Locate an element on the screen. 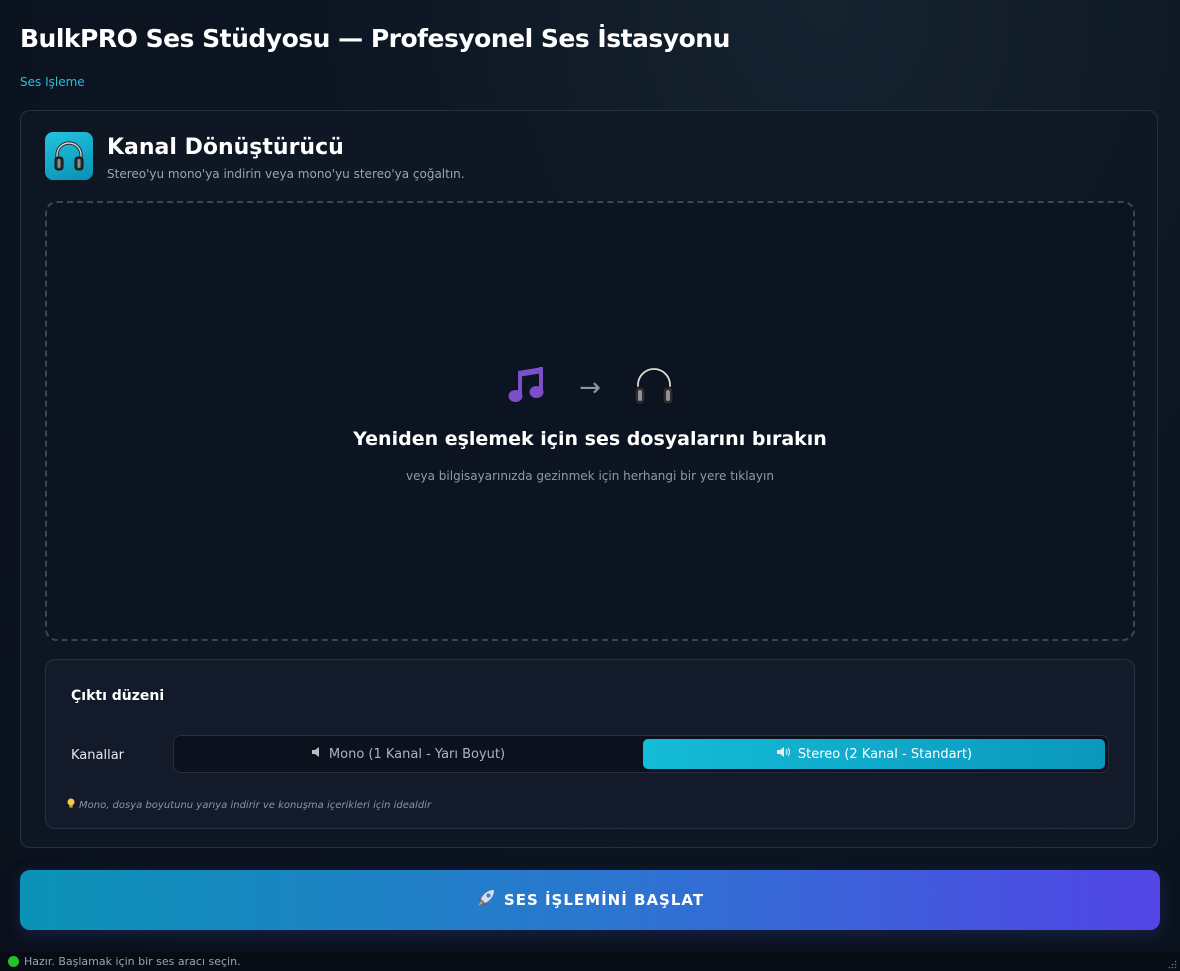  channels-label: Kanallar is located at coordinates (98, 755).